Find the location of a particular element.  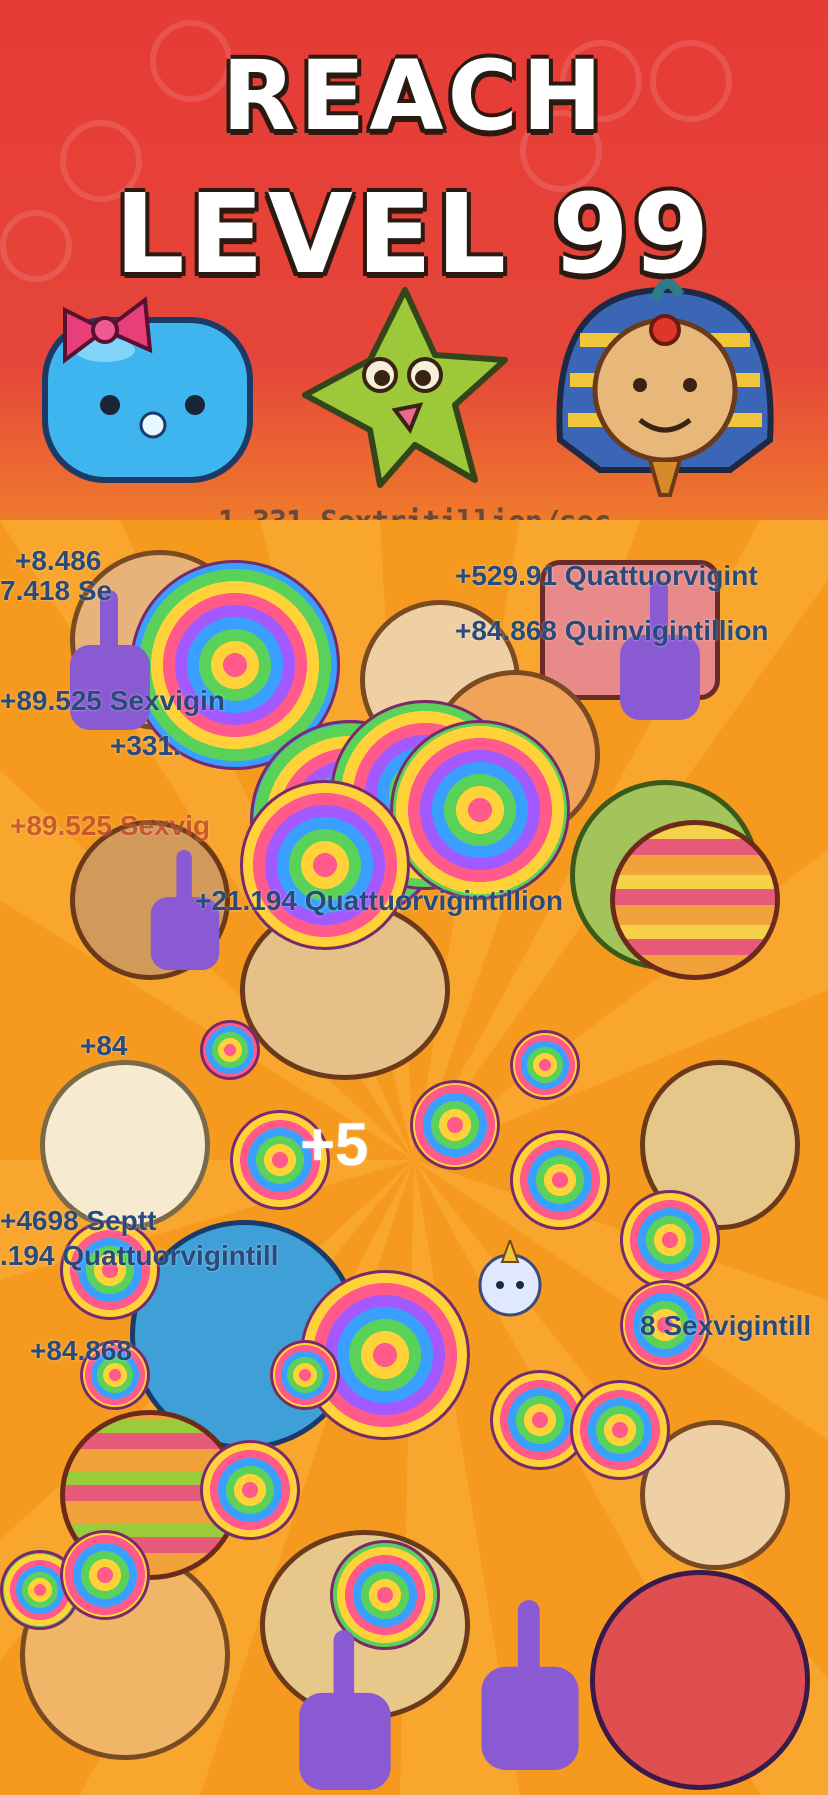

floating-earnings-text: 8 Sexvigintill is located at coordinates (726, 1325).